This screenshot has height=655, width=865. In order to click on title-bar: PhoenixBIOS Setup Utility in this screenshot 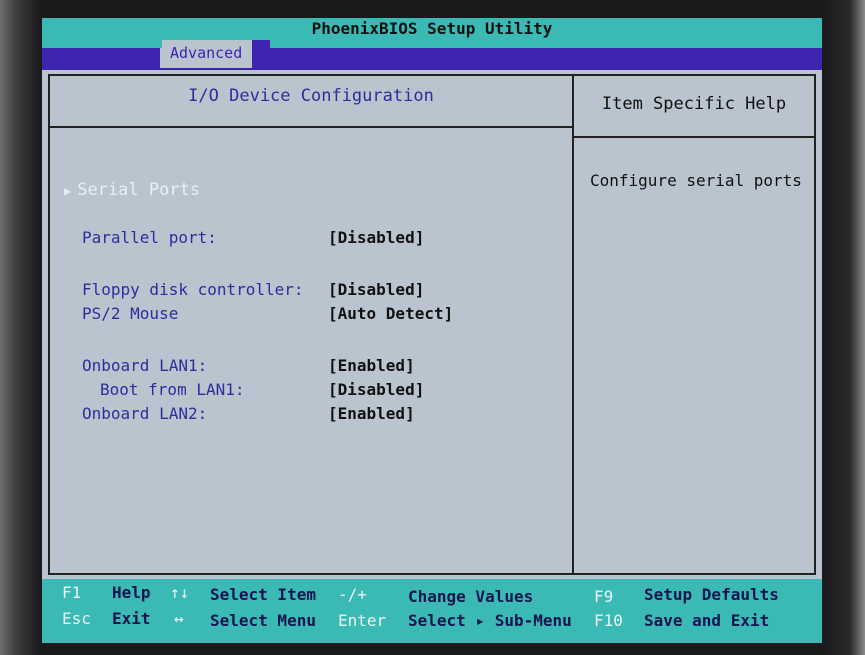, I will do `click(432, 29)`.